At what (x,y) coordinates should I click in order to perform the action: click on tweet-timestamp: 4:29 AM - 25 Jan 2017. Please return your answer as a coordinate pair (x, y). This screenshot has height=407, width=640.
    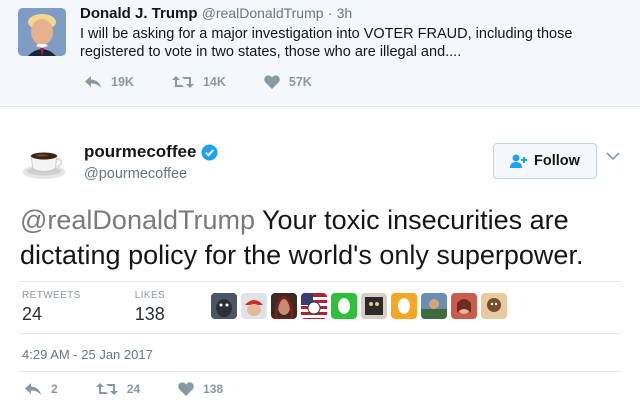
    Looking at the image, I should click on (87, 354).